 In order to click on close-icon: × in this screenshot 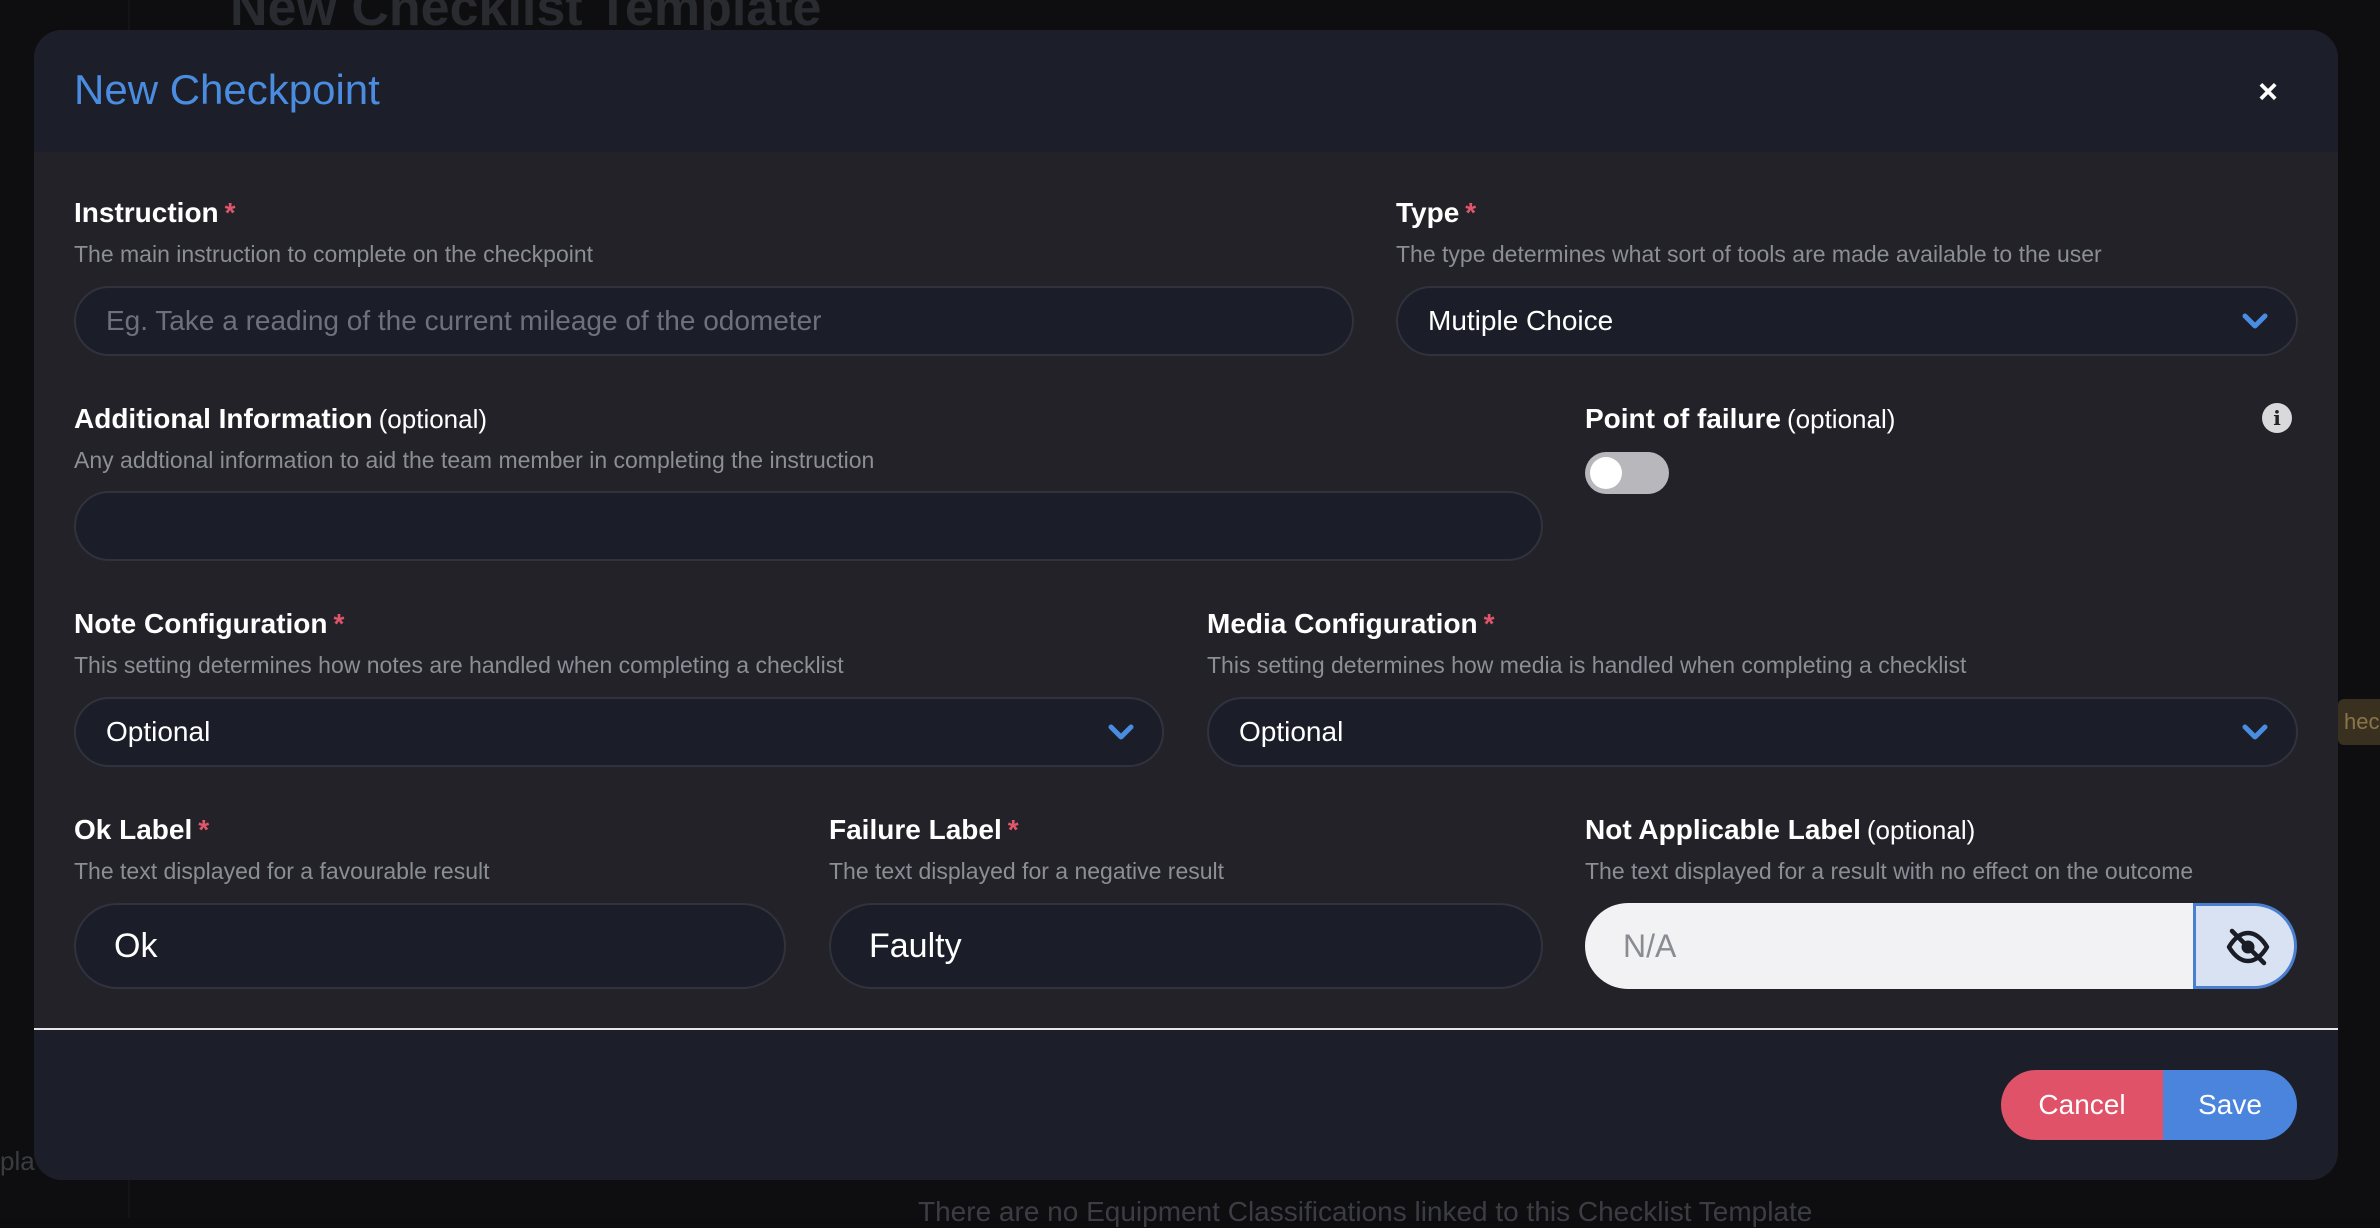, I will do `click(2268, 92)`.